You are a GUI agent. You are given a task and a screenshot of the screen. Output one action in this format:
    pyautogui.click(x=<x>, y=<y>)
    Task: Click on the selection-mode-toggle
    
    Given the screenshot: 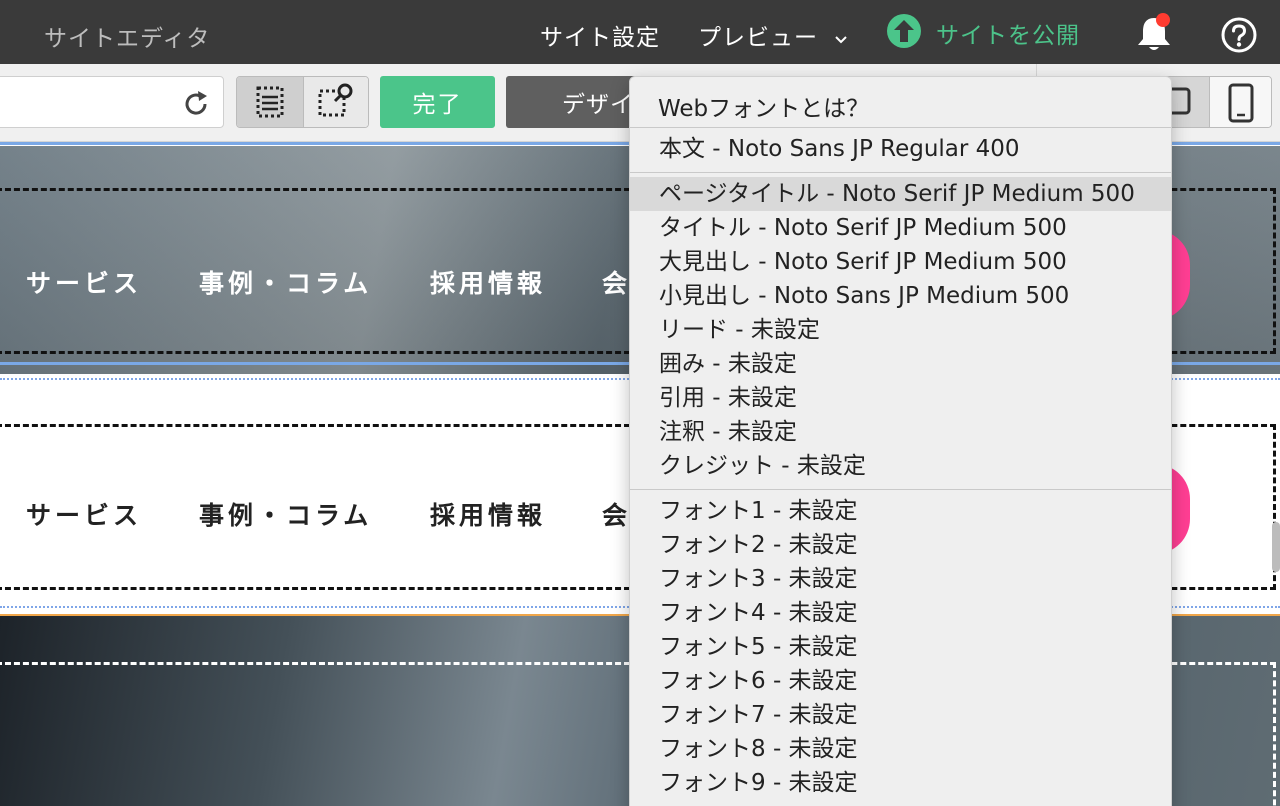 What is the action you would take?
    pyautogui.click(x=302, y=102)
    